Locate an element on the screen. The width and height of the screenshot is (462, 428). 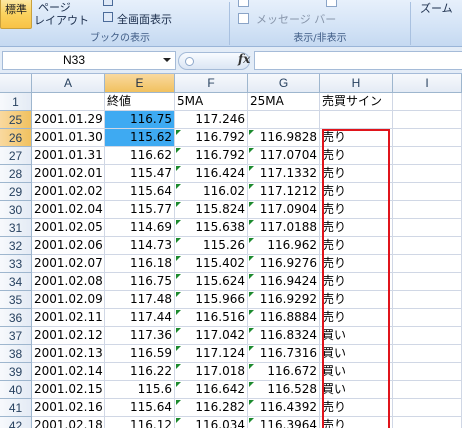
cell-close: 114.69 is located at coordinates (140, 228).